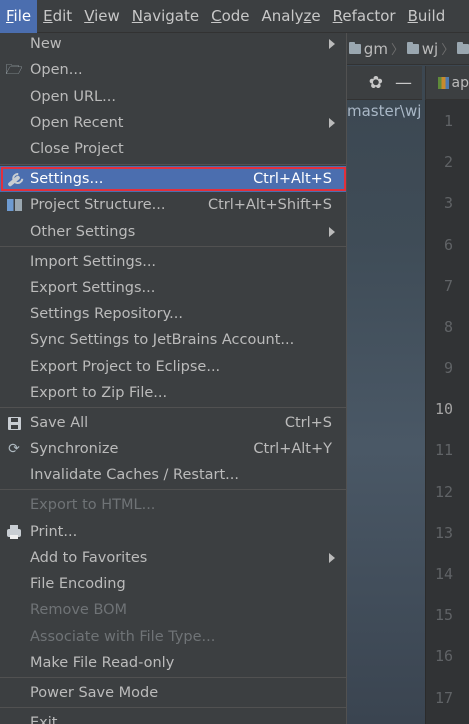 The image size is (469, 724). Describe the element at coordinates (443, 533) in the screenshot. I see `line-number: 13` at that location.